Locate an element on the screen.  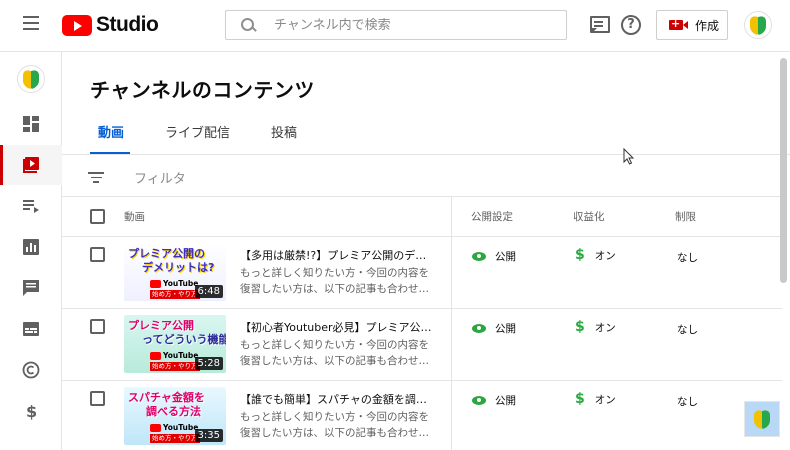
account-avatar is located at coordinates (758, 25).